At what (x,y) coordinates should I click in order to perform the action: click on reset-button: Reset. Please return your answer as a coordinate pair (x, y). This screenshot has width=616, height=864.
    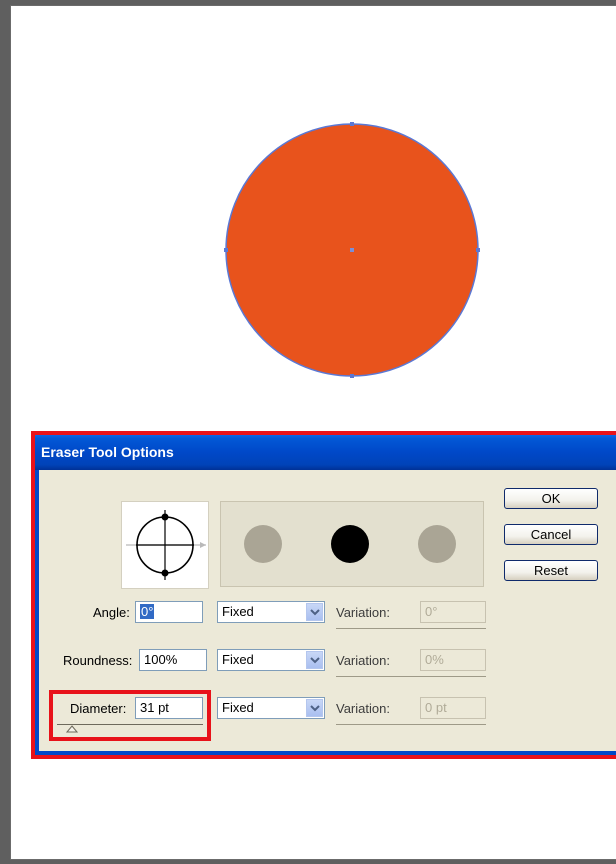
    Looking at the image, I should click on (551, 570).